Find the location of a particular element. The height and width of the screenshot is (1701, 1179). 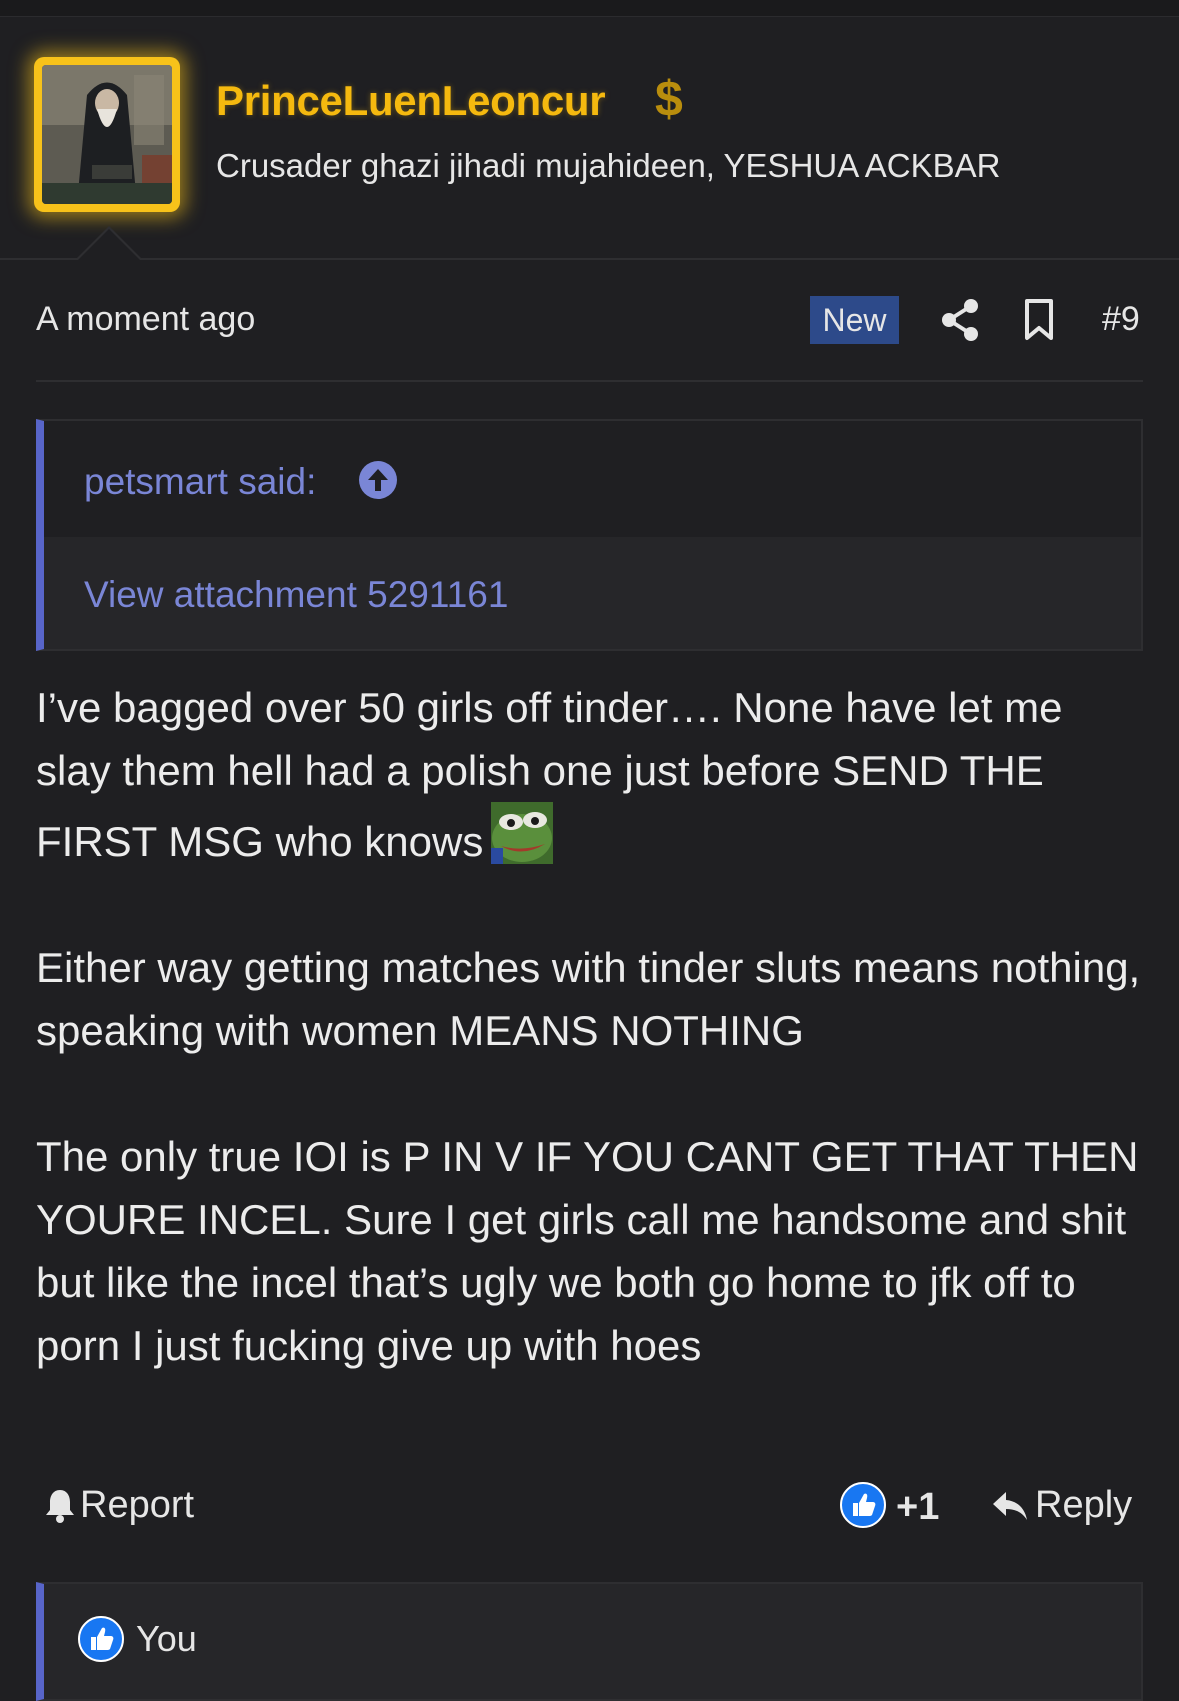

report-button: Report is located at coordinates (119, 1505).